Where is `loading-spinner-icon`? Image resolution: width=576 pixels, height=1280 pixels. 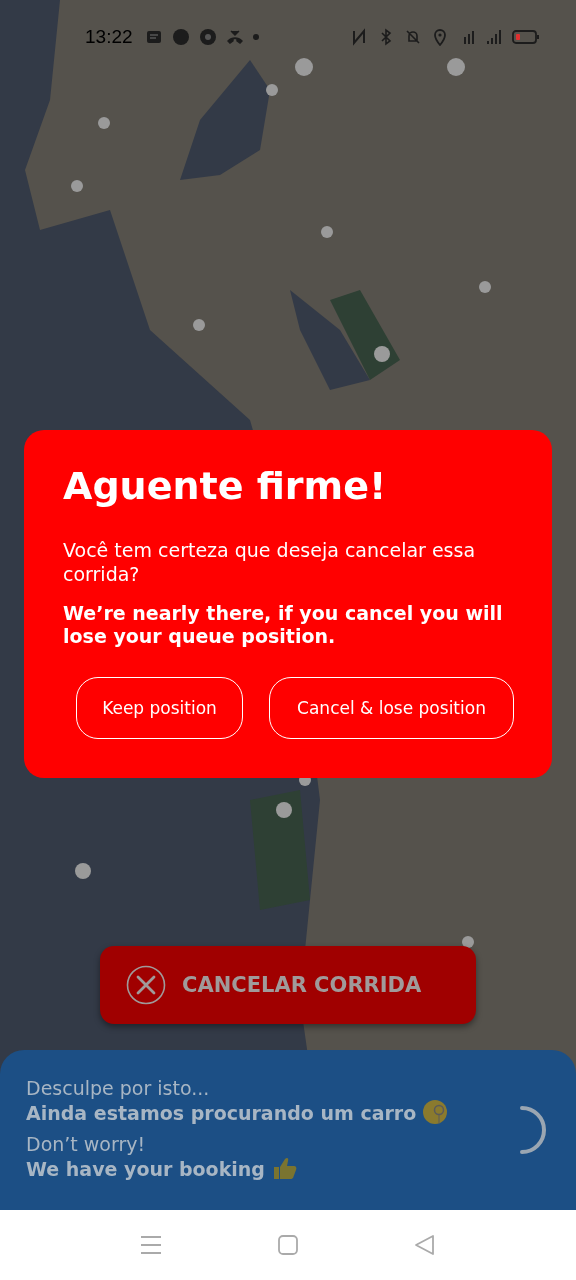
loading-spinner-icon is located at coordinates (533, 1130).